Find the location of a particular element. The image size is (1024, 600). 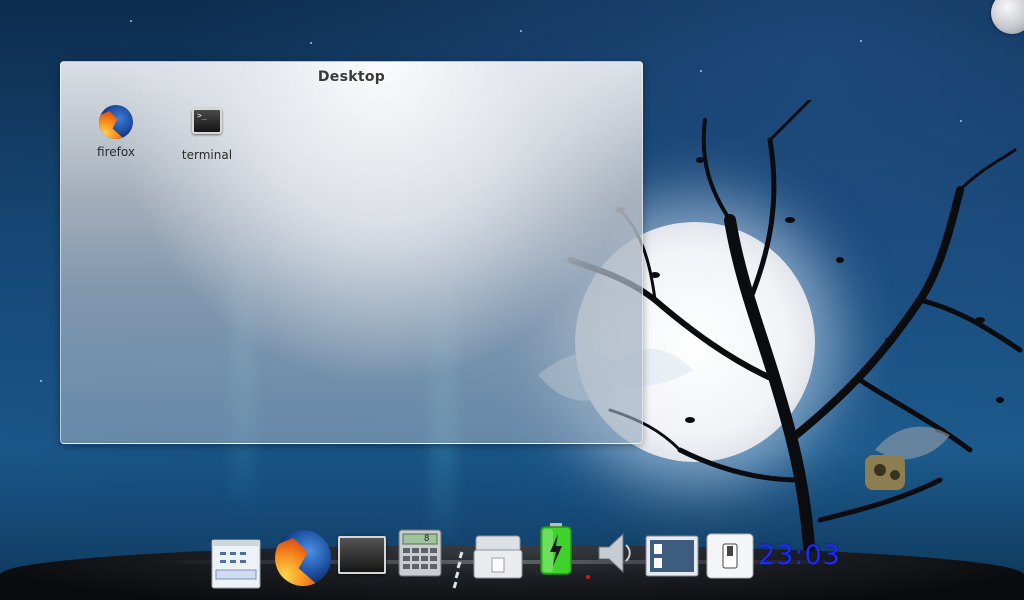

speaker-icon is located at coordinates (614, 553).